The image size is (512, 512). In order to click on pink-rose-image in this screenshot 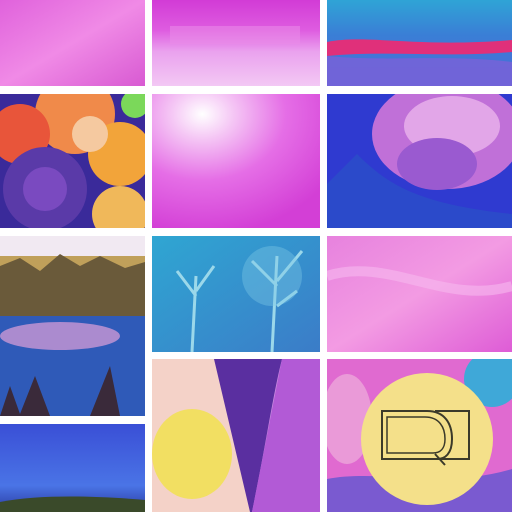, I will do `click(419, 161)`.